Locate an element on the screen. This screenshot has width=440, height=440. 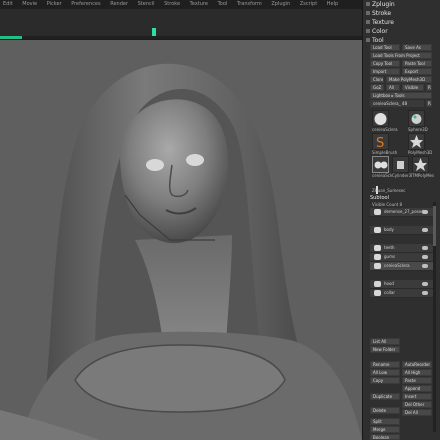
label: cenieaSclera is located at coordinates (397, 265).